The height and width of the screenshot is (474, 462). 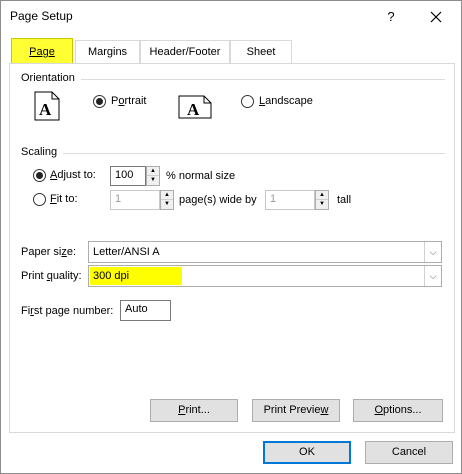 What do you see at coordinates (107, 52) in the screenshot?
I see `tab-margins: Margins` at bounding box center [107, 52].